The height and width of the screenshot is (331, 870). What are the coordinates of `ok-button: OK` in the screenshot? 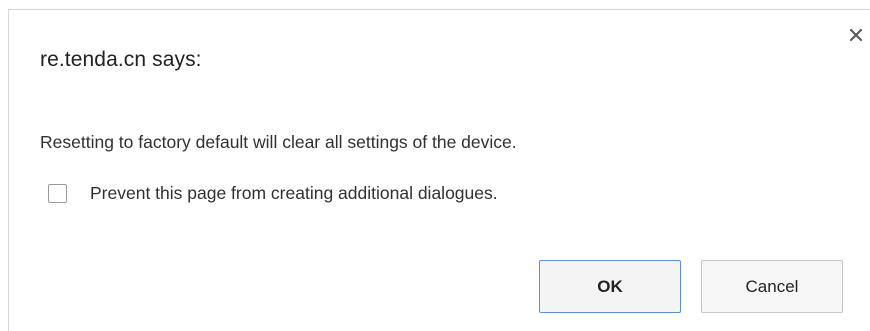 It's located at (610, 286).